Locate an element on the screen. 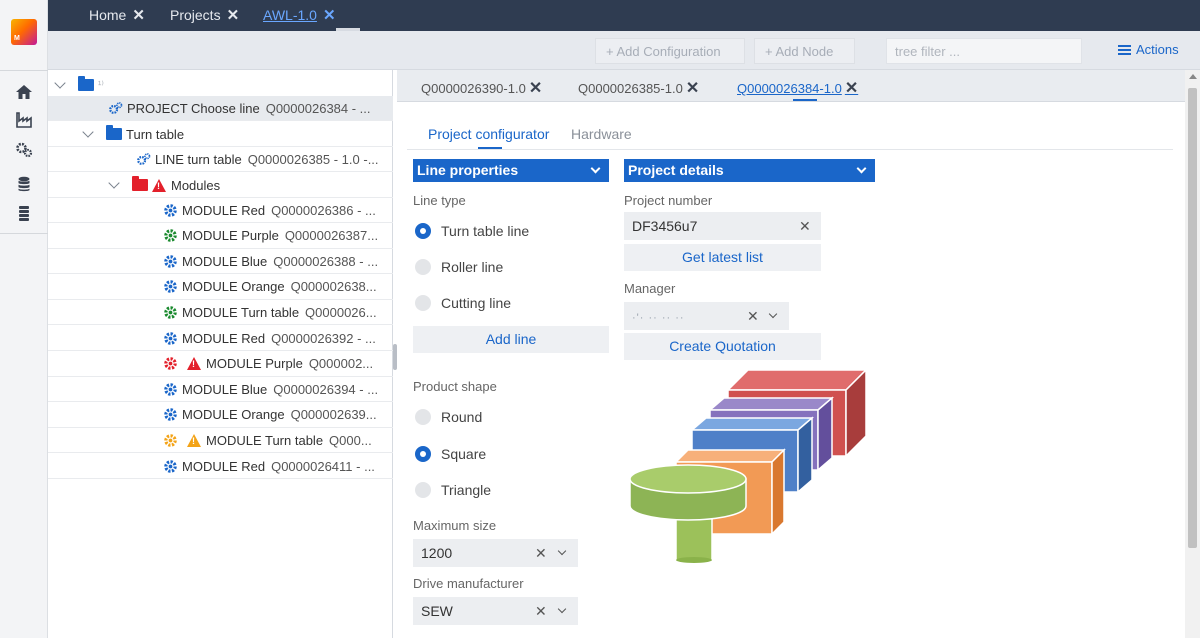 The height and width of the screenshot is (638, 1200). drive-manufacturer-select: SEW ✕ is located at coordinates (495, 611).